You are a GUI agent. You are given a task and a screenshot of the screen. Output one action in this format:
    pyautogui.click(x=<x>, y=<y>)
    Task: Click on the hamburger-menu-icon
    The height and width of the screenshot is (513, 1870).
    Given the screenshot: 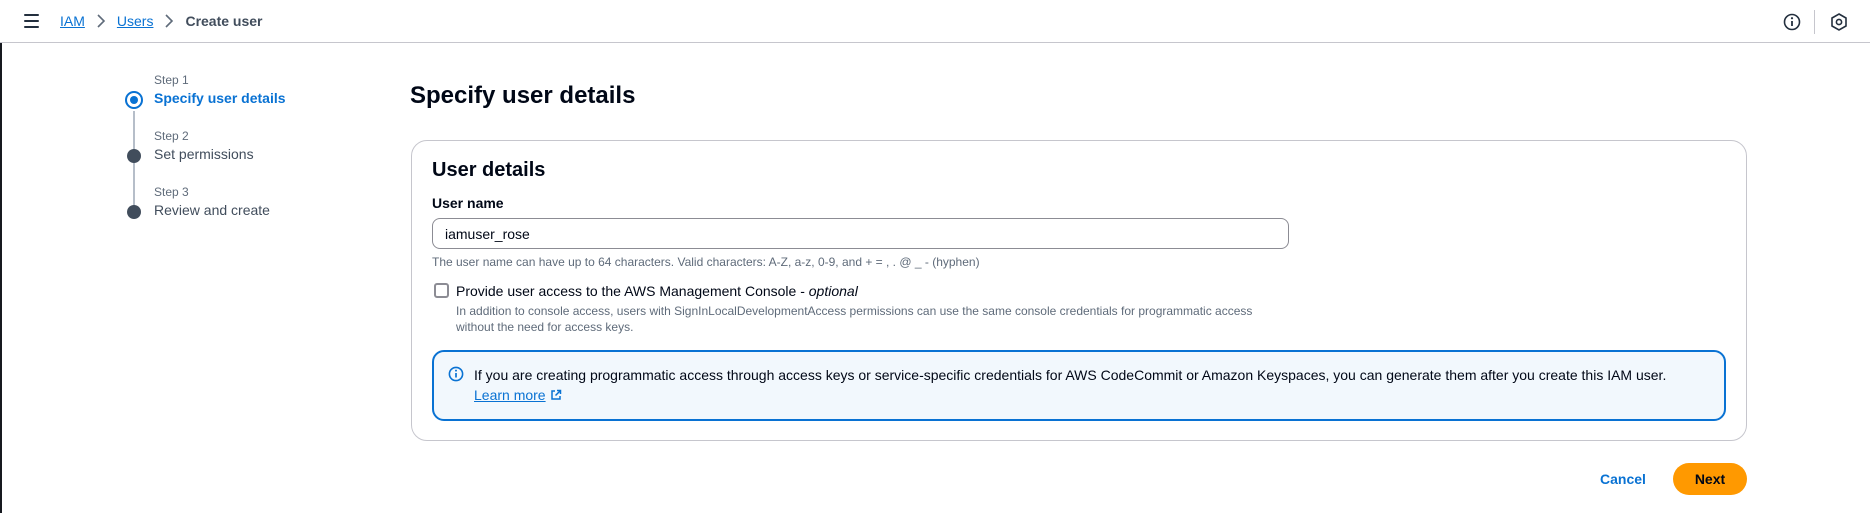 What is the action you would take?
    pyautogui.click(x=33, y=21)
    